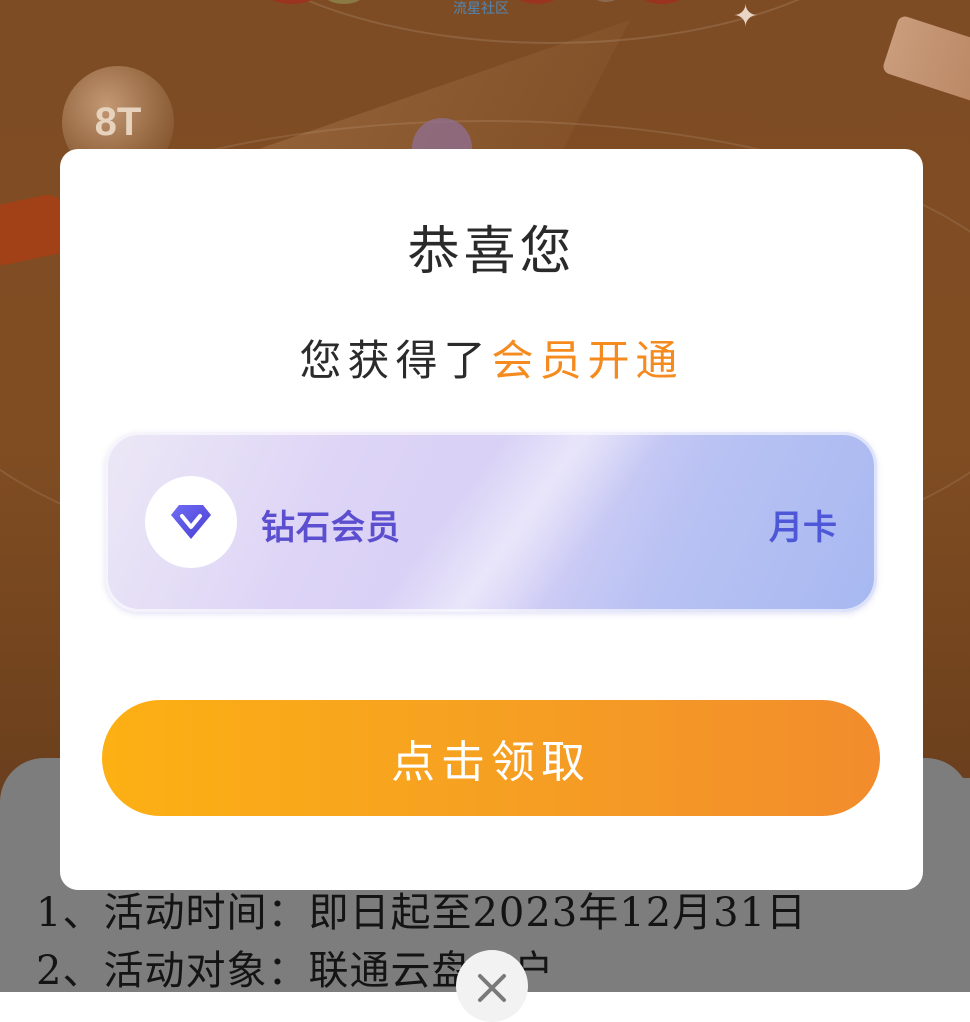 This screenshot has height=1022, width=970. What do you see at coordinates (587, 360) in the screenshot?
I see `subtitle-highlight: 会员开通` at bounding box center [587, 360].